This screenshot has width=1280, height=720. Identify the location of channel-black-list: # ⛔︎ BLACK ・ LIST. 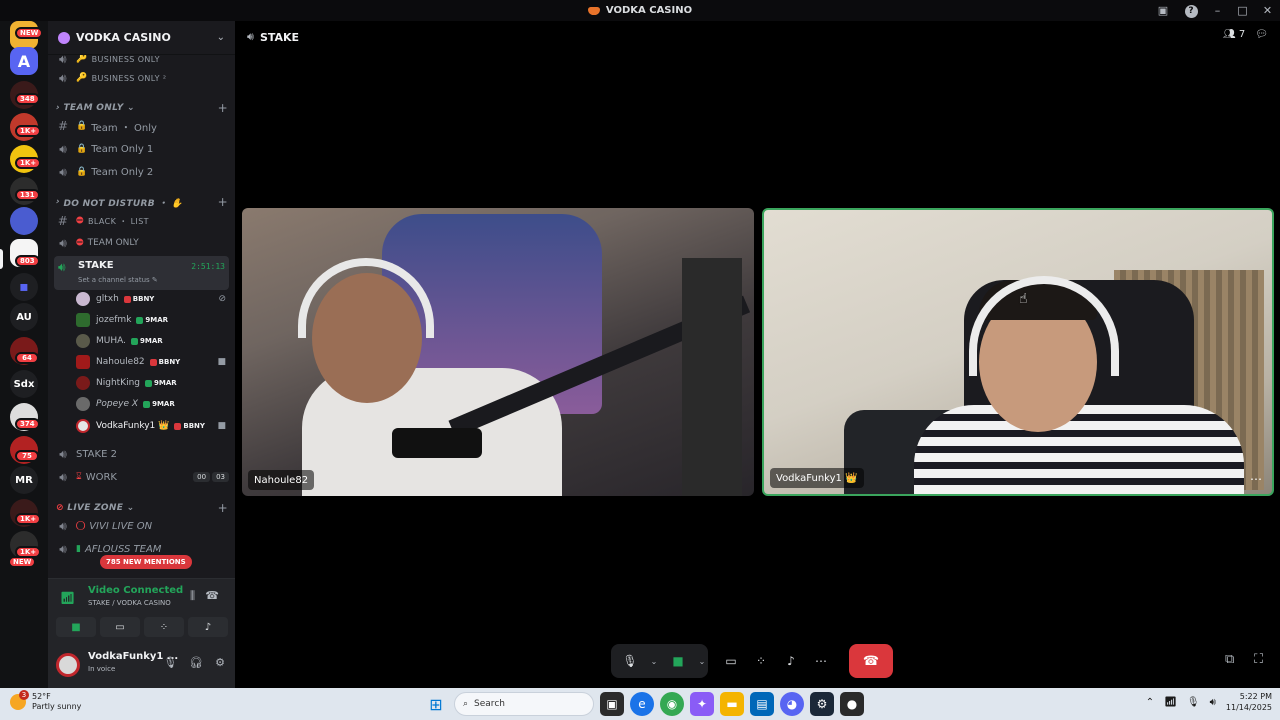
(141, 221).